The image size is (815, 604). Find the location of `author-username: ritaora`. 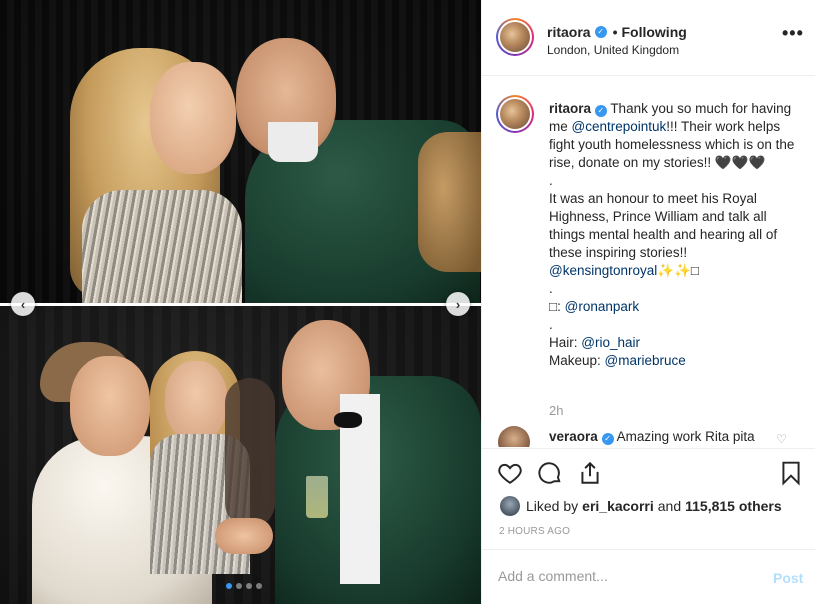

author-username: ritaora is located at coordinates (569, 32).